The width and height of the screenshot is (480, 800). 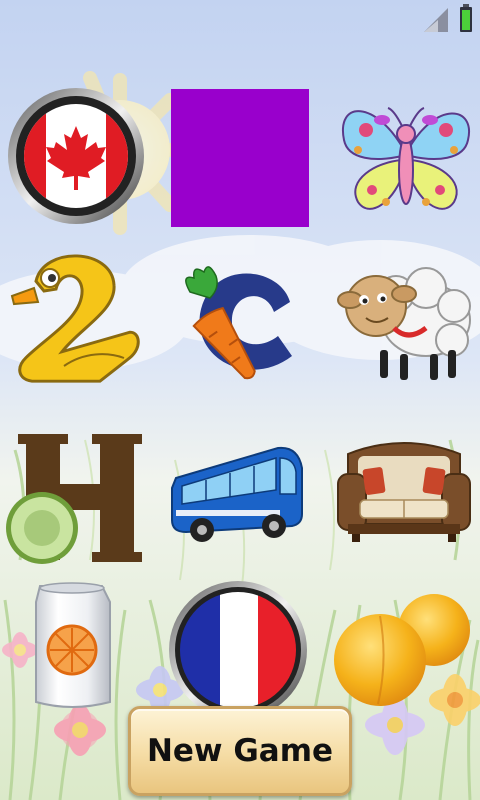 I want to click on tile-card-back, so click(x=240, y=158).